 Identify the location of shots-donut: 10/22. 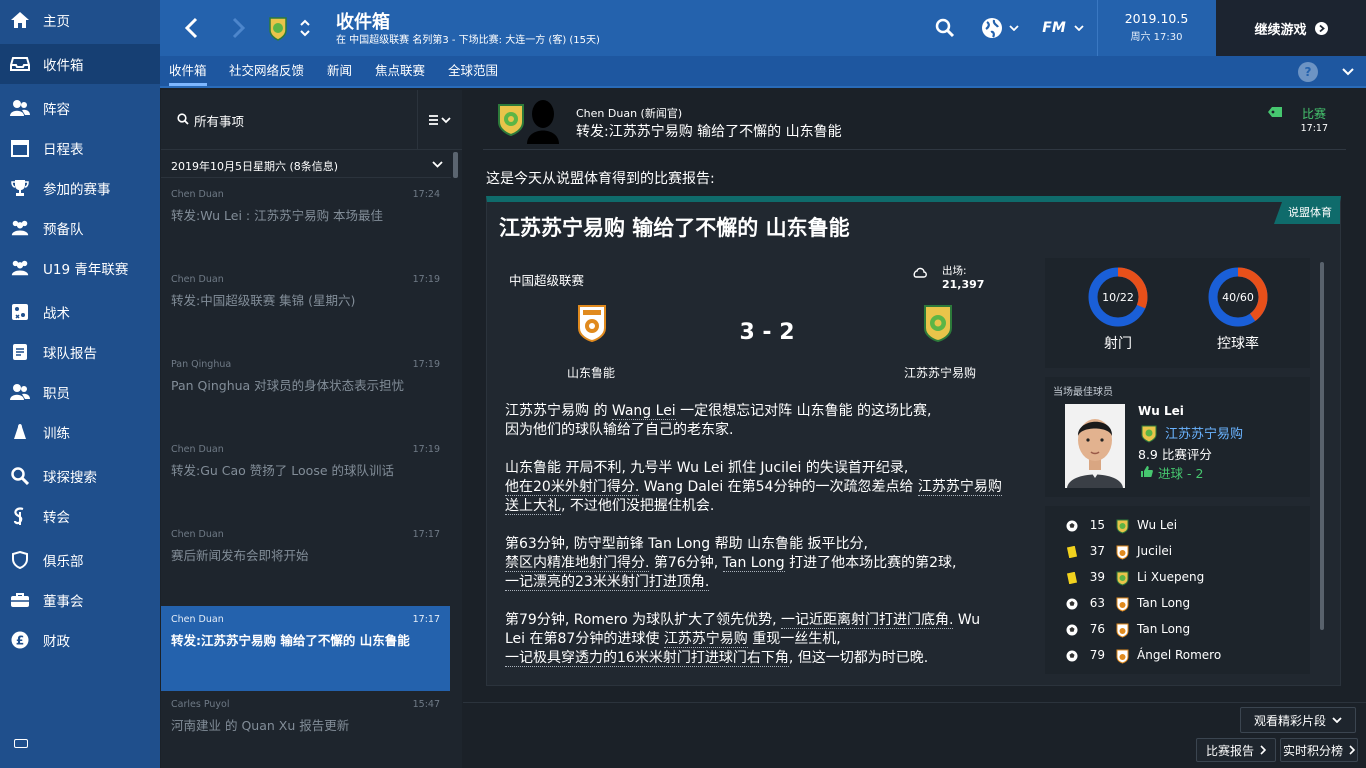
(1118, 297).